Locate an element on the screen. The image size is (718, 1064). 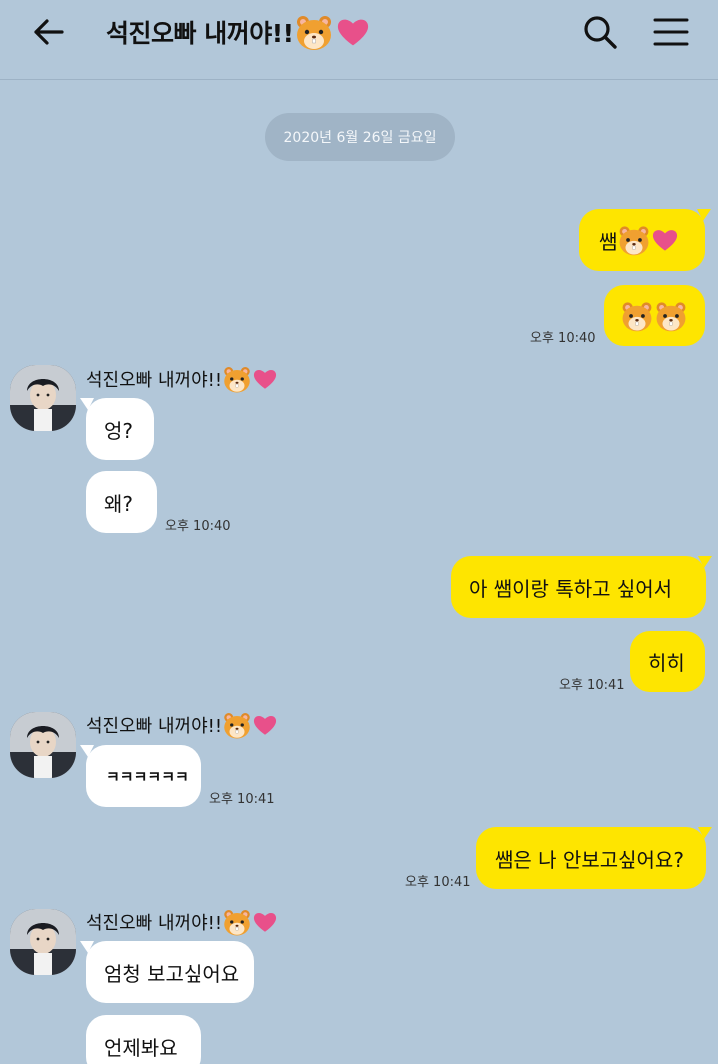
their-message-bubble: 엄청 보고싶어요 is located at coordinates (170, 972).